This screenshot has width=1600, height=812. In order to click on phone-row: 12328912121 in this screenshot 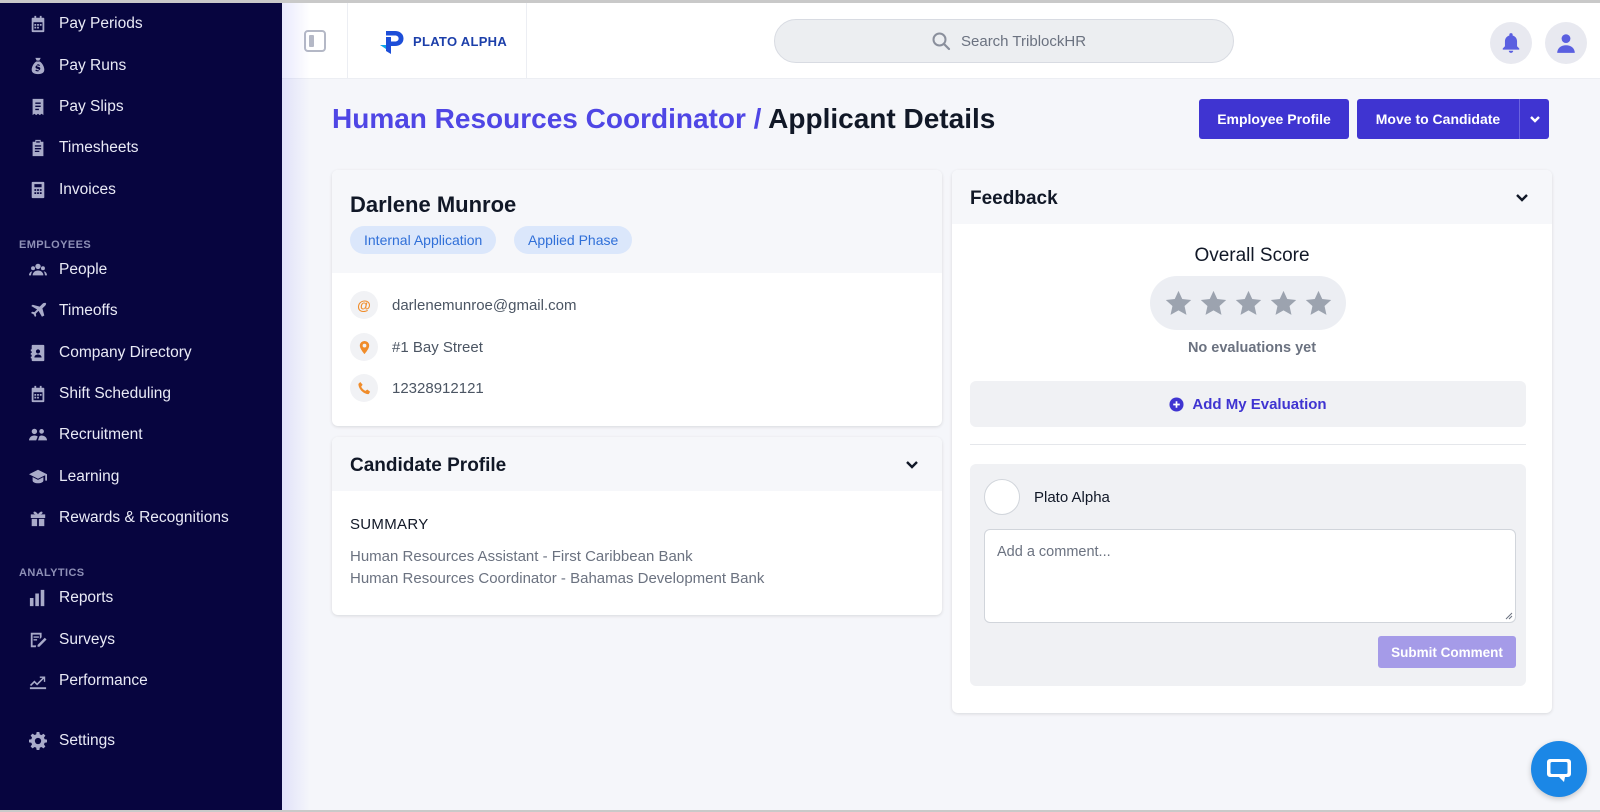, I will do `click(417, 388)`.